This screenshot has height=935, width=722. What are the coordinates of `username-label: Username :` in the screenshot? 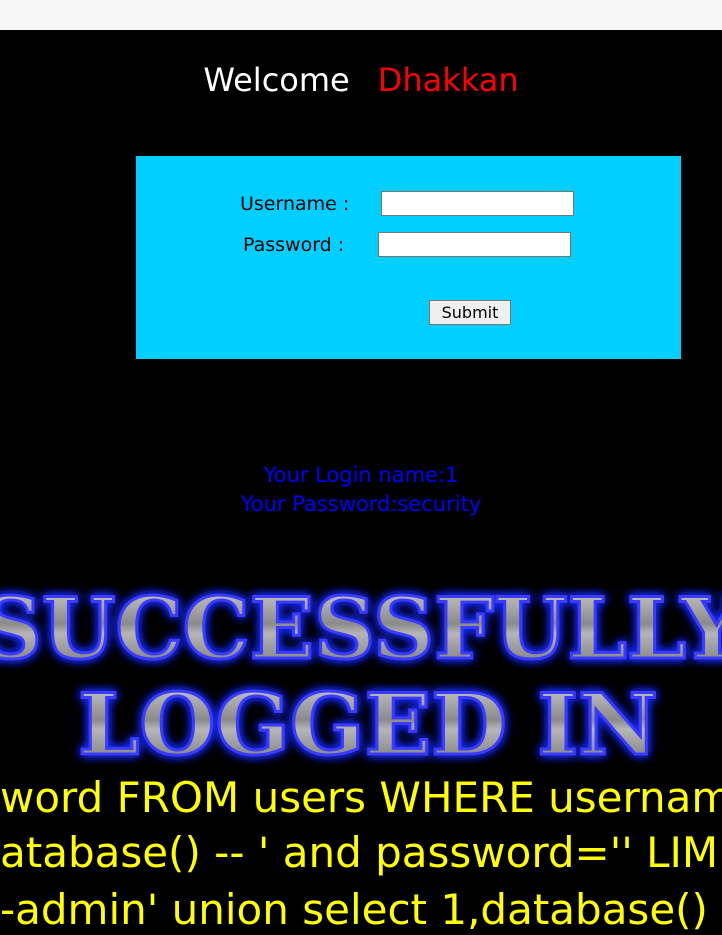 It's located at (295, 204).